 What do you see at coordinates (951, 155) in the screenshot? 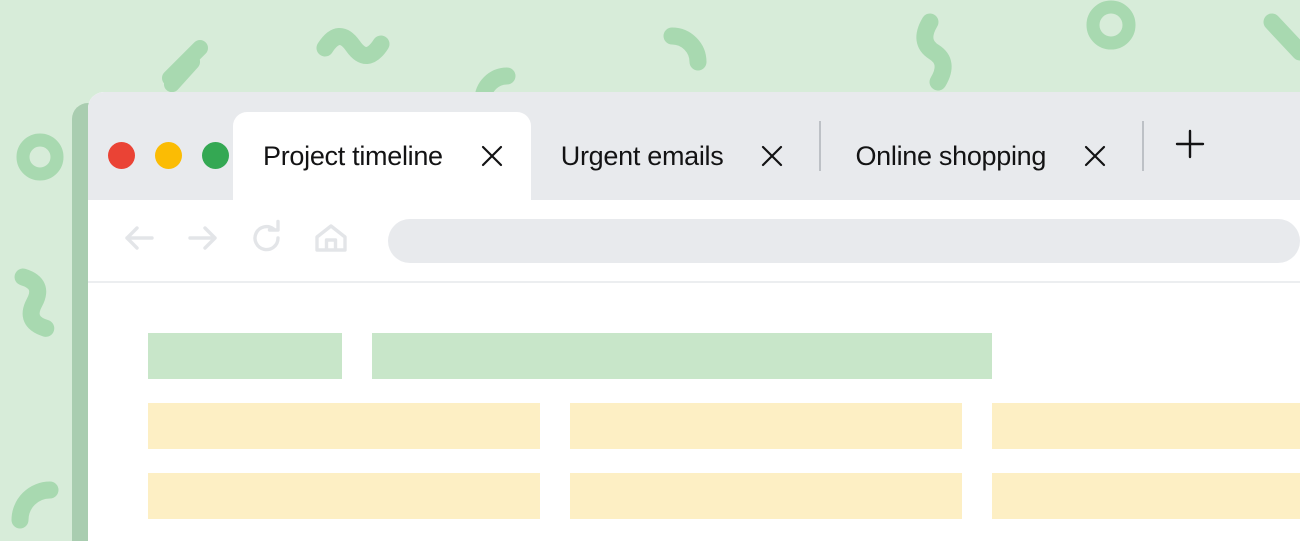
I see `tab-label: Online shopping` at bounding box center [951, 155].